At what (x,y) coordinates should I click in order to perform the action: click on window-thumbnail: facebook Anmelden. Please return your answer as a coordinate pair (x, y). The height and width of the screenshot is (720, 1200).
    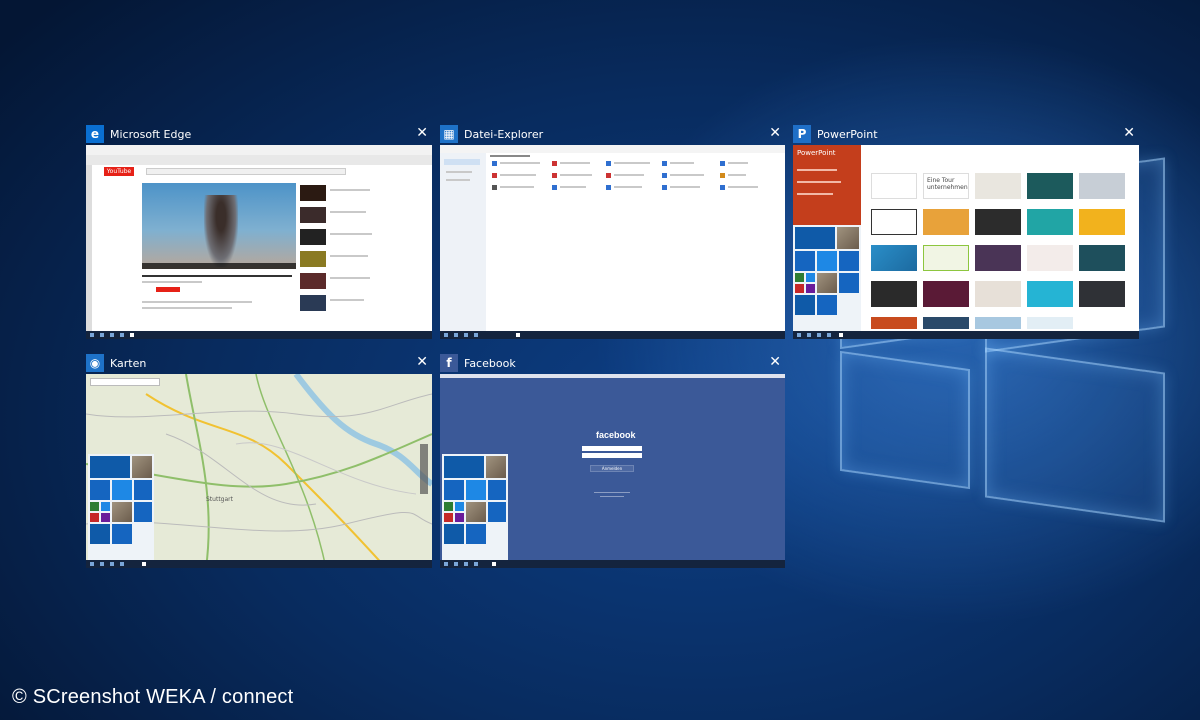
    Looking at the image, I should click on (612, 471).